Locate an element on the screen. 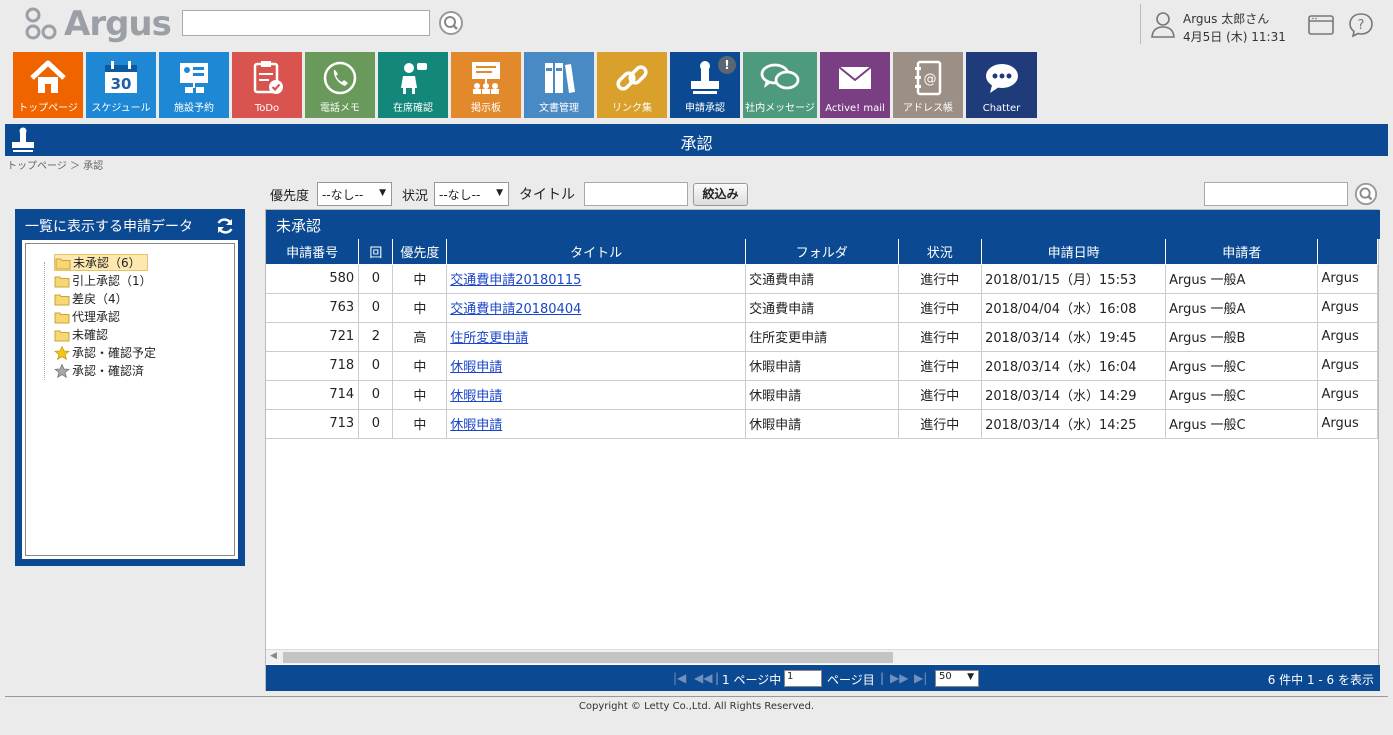  per-page-select: 50 ▼ is located at coordinates (957, 678).